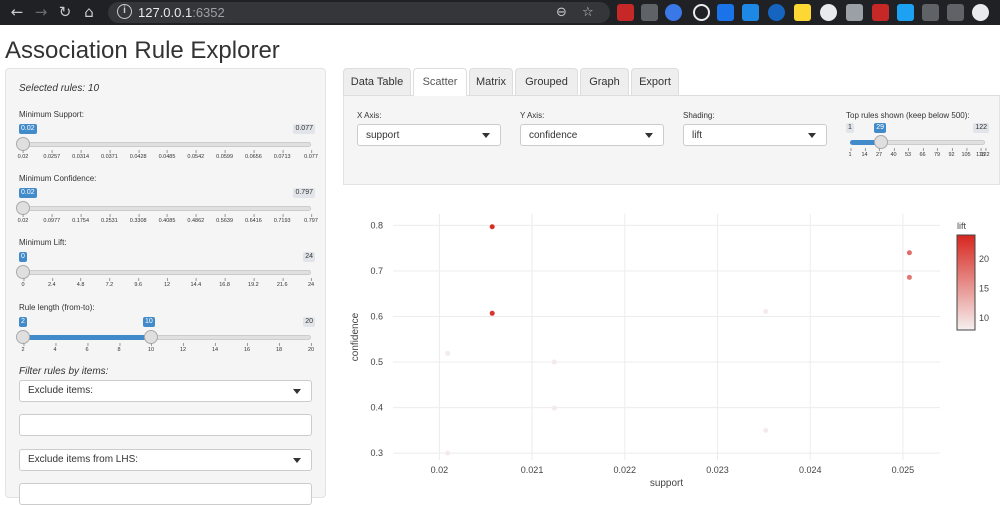 The width and height of the screenshot is (1000, 505). What do you see at coordinates (850, 153) in the screenshot?
I see `slider-tick-label: 1` at bounding box center [850, 153].